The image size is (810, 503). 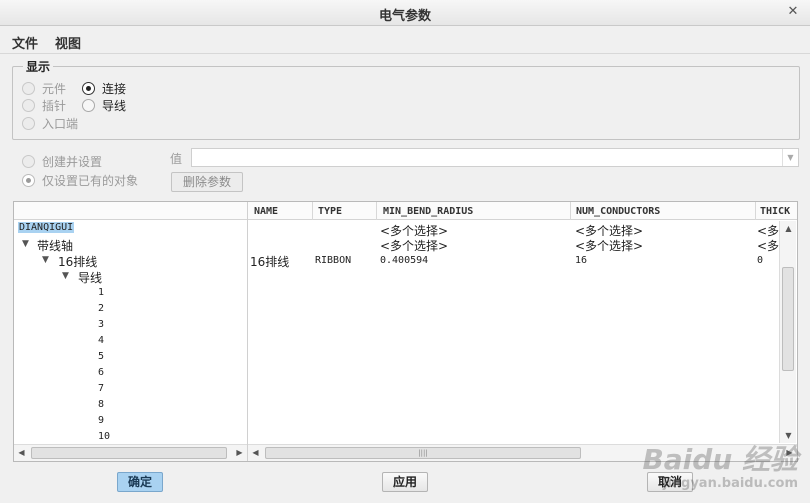 What do you see at coordinates (618, 211) in the screenshot?
I see `column-header-num-conductors: NUM_CONDUCTORS` at bounding box center [618, 211].